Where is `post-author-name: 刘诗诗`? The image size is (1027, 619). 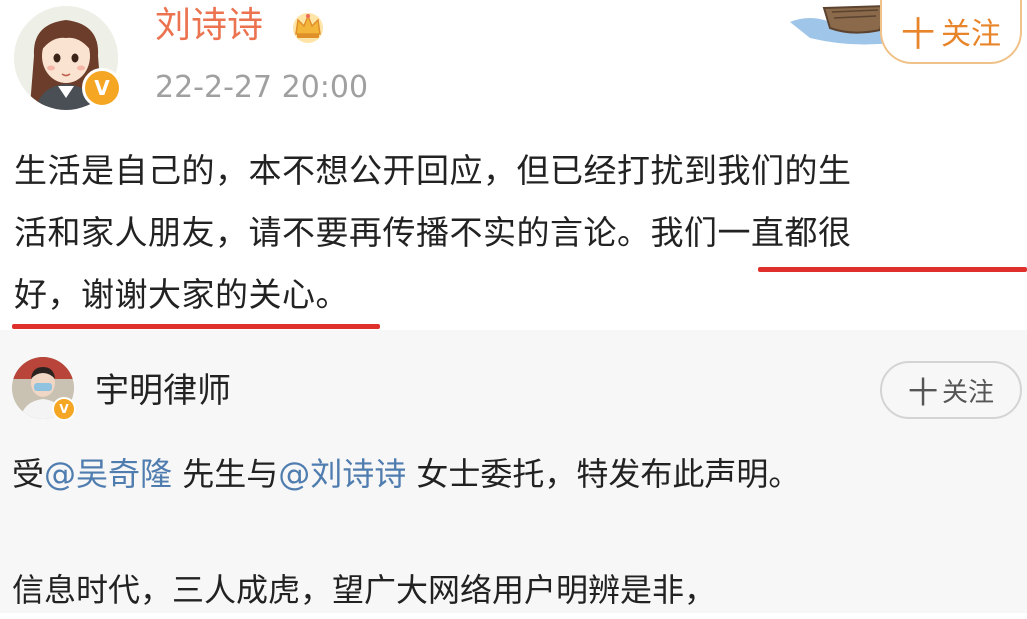
post-author-name: 刘诗诗 is located at coordinates (209, 26).